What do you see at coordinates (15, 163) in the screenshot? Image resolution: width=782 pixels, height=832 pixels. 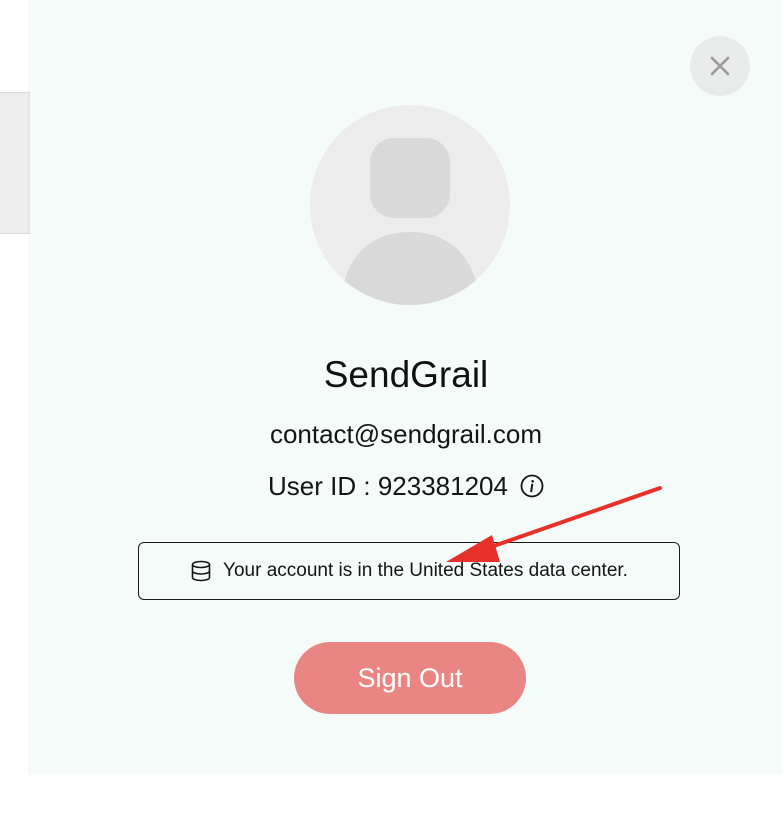 I see `background-page-block` at bounding box center [15, 163].